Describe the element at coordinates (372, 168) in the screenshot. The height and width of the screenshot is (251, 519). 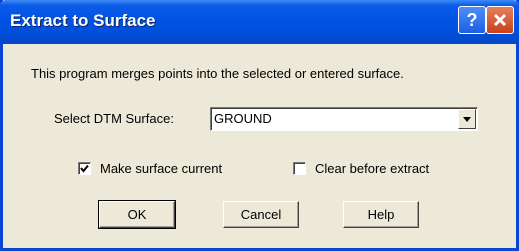
I see `clear-before-extract-label: Clear before extract` at that location.